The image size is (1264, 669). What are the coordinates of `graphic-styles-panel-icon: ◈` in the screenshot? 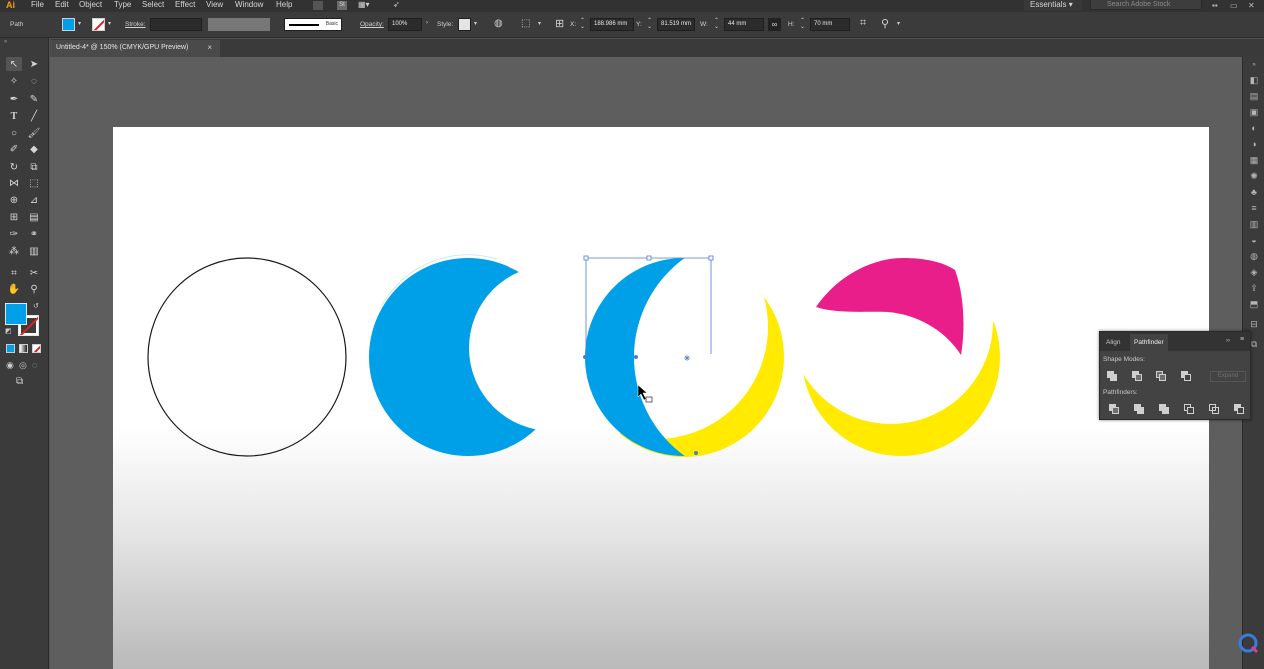 It's located at (1254, 272).